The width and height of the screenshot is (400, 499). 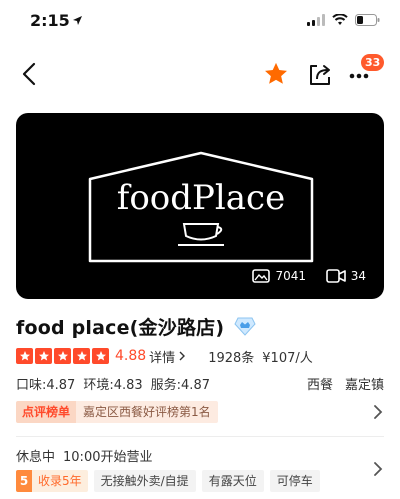 I want to click on video-count-value: 34, so click(x=358, y=276).